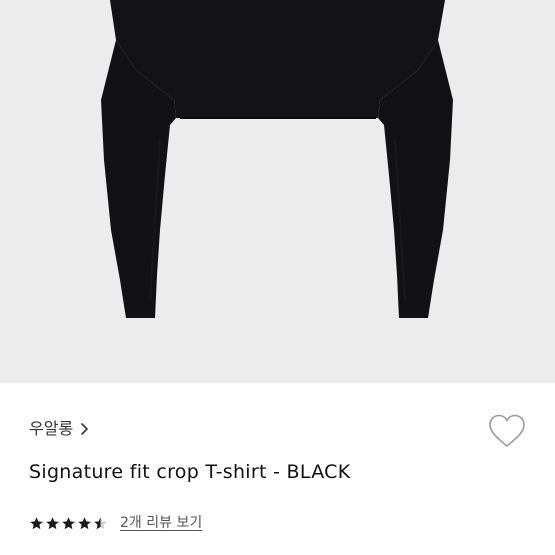 This screenshot has height=555, width=555. Describe the element at coordinates (507, 431) in the screenshot. I see `heart-outline-icon` at that location.